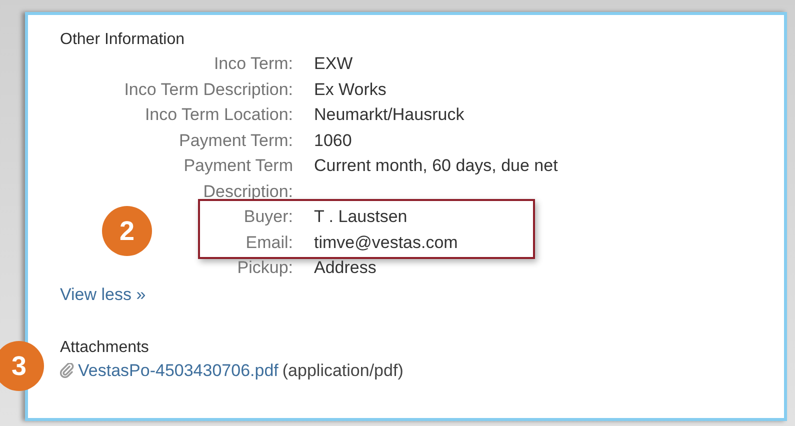 Image resolution: width=795 pixels, height=426 pixels. I want to click on attachments-title: Attachments, so click(105, 348).